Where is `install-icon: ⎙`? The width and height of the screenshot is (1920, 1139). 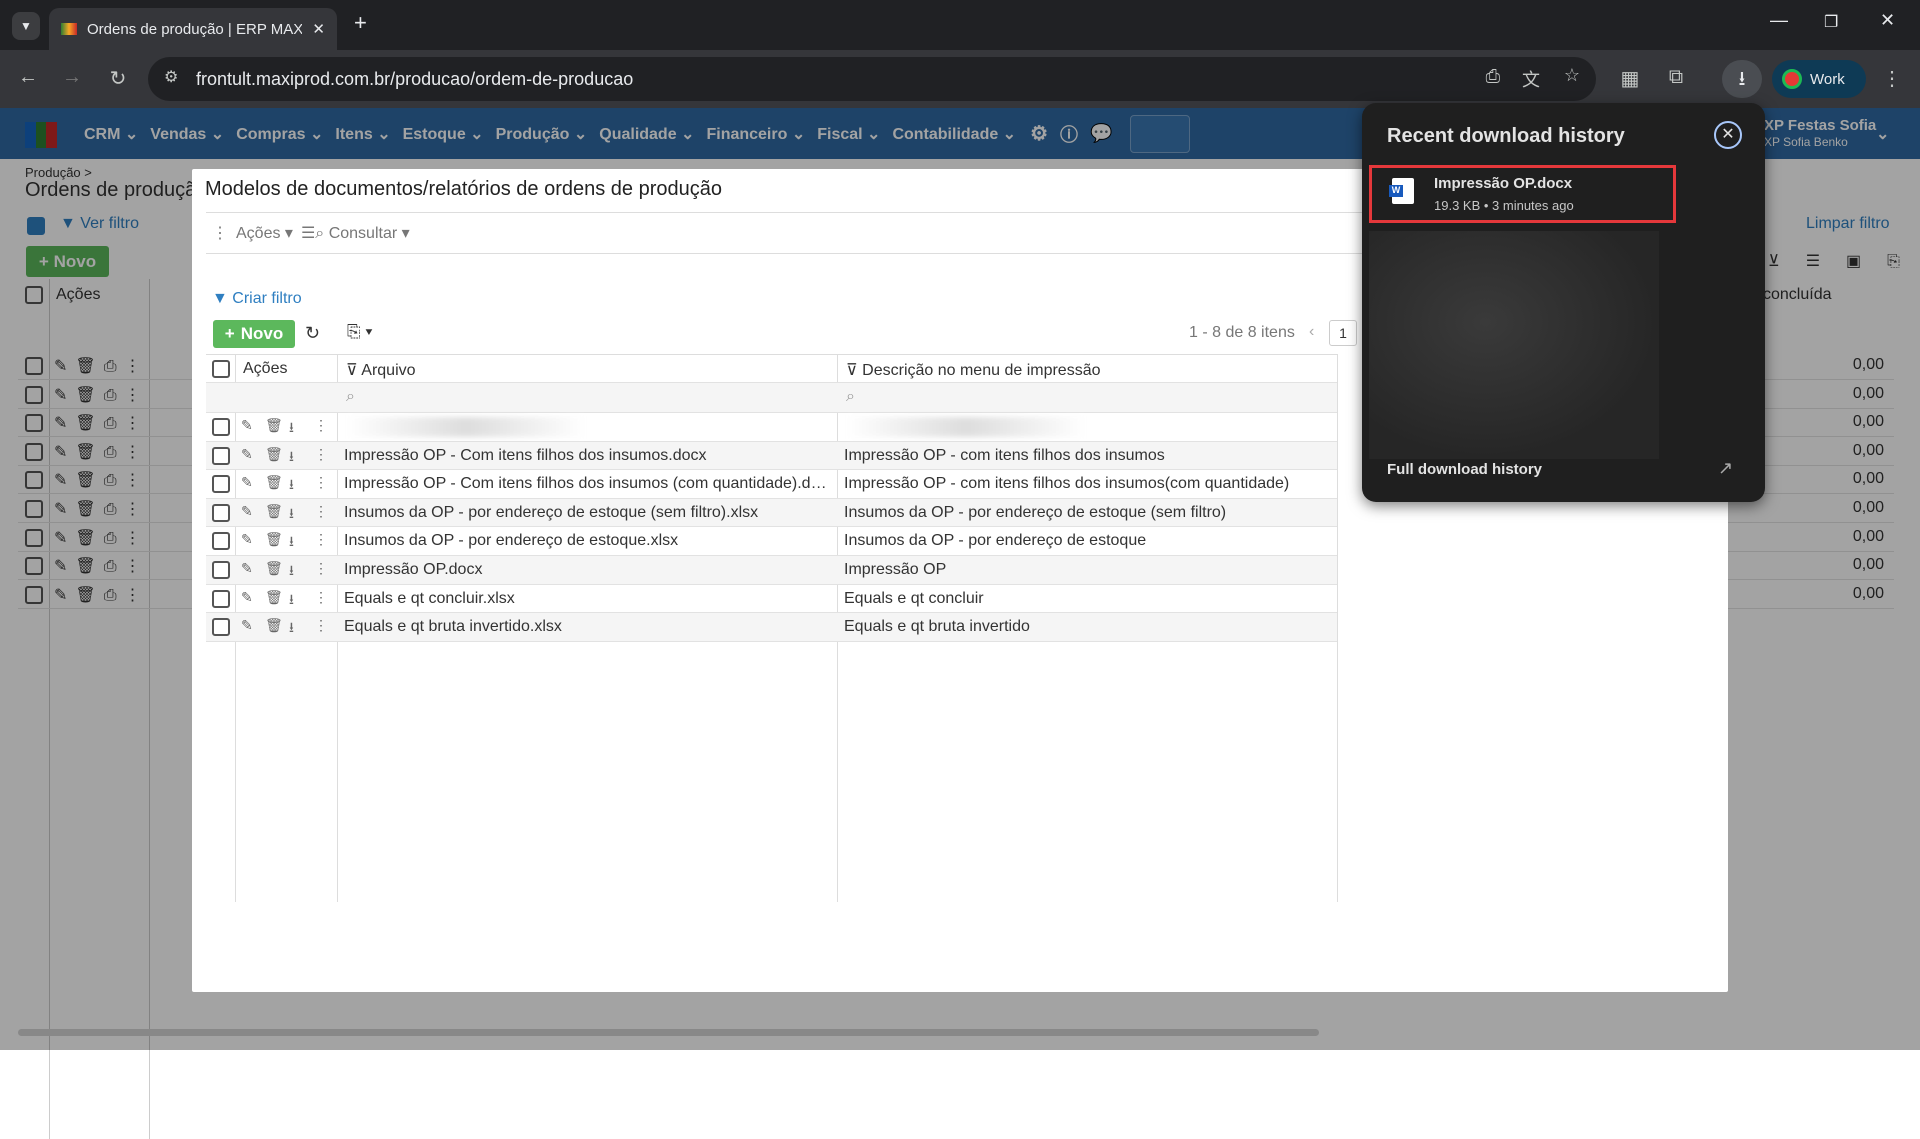 install-icon: ⎙ is located at coordinates (1493, 76).